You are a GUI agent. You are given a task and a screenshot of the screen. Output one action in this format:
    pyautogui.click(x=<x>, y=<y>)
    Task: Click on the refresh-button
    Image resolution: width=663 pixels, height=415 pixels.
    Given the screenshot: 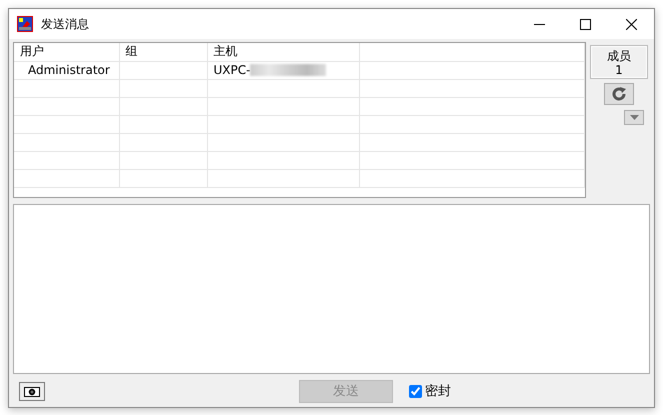 What is the action you would take?
    pyautogui.click(x=619, y=94)
    